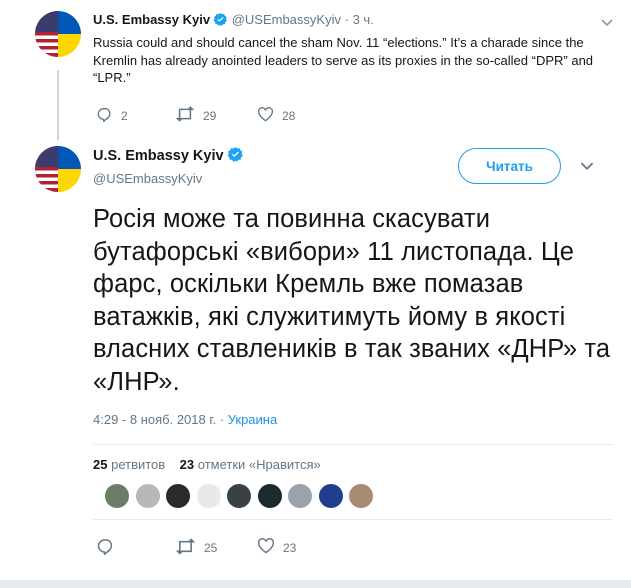 The height and width of the screenshot is (588, 631). Describe the element at coordinates (187, 464) in the screenshot. I see `like-stat-count: 23` at that location.